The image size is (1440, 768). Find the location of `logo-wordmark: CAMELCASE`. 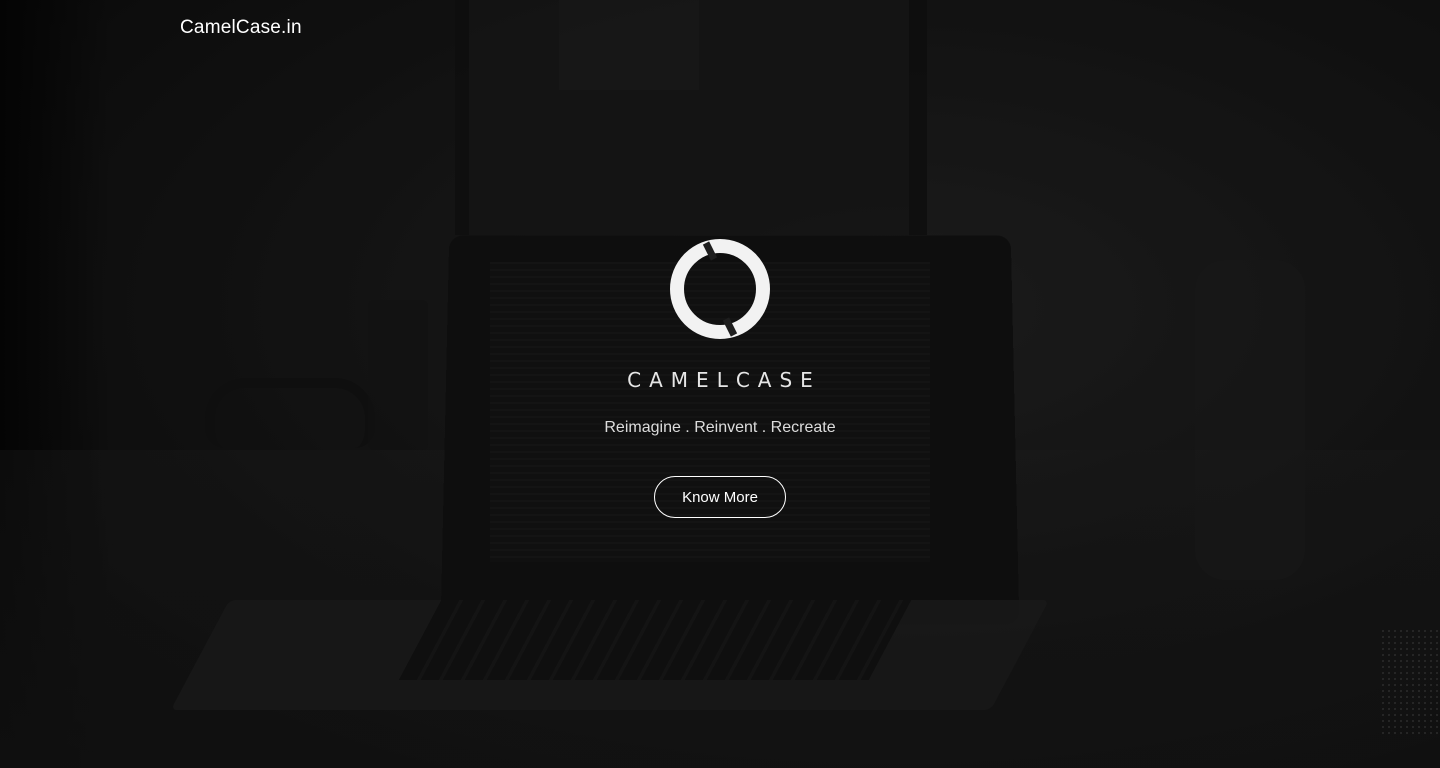

logo-wordmark: CAMELCASE is located at coordinates (724, 380).